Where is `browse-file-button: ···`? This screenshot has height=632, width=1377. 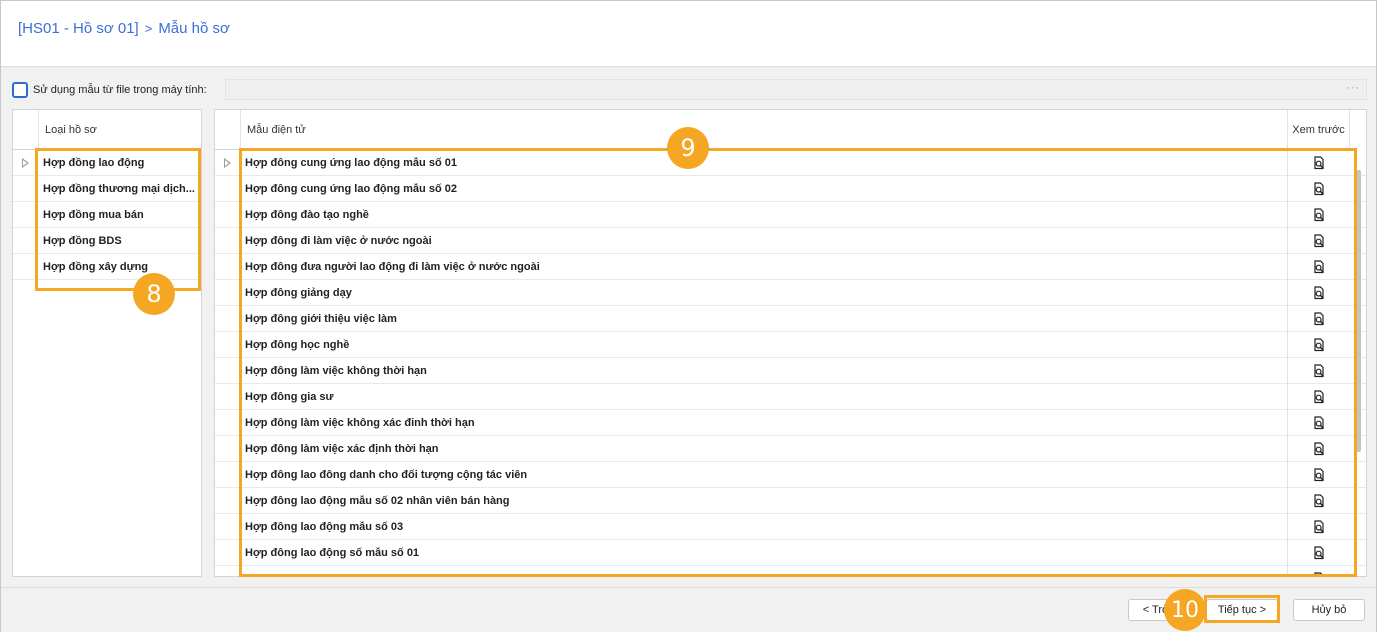
browse-file-button: ··· is located at coordinates (1353, 88).